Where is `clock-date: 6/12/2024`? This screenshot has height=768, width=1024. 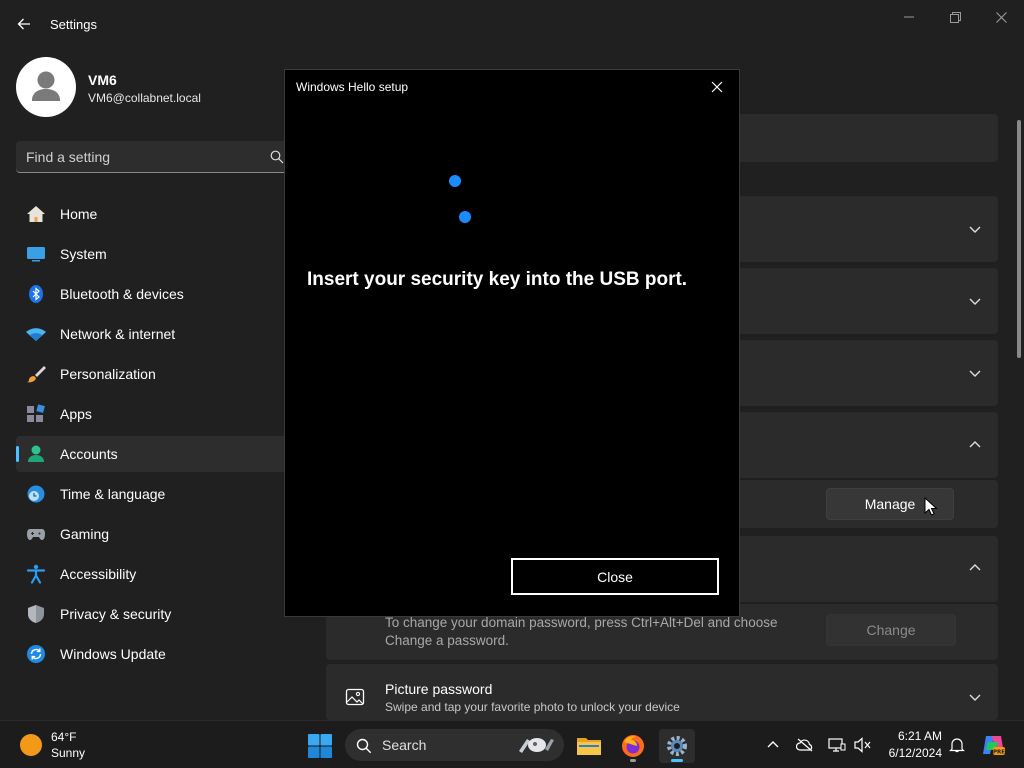 clock-date: 6/12/2024 is located at coordinates (912, 753).